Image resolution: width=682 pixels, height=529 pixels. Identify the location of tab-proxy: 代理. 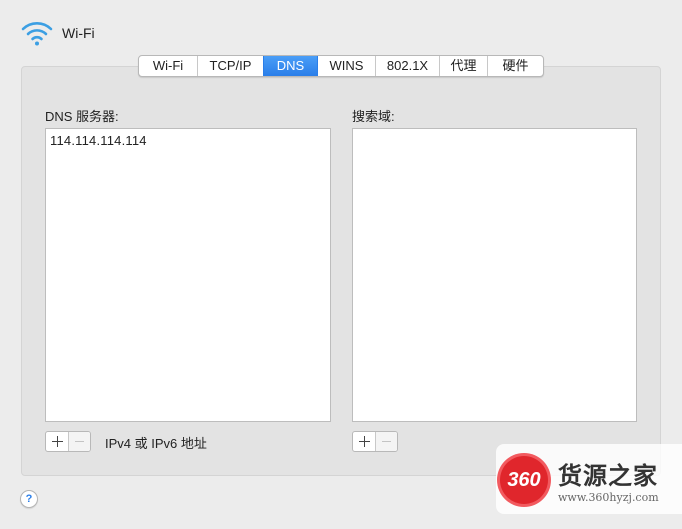
(463, 66).